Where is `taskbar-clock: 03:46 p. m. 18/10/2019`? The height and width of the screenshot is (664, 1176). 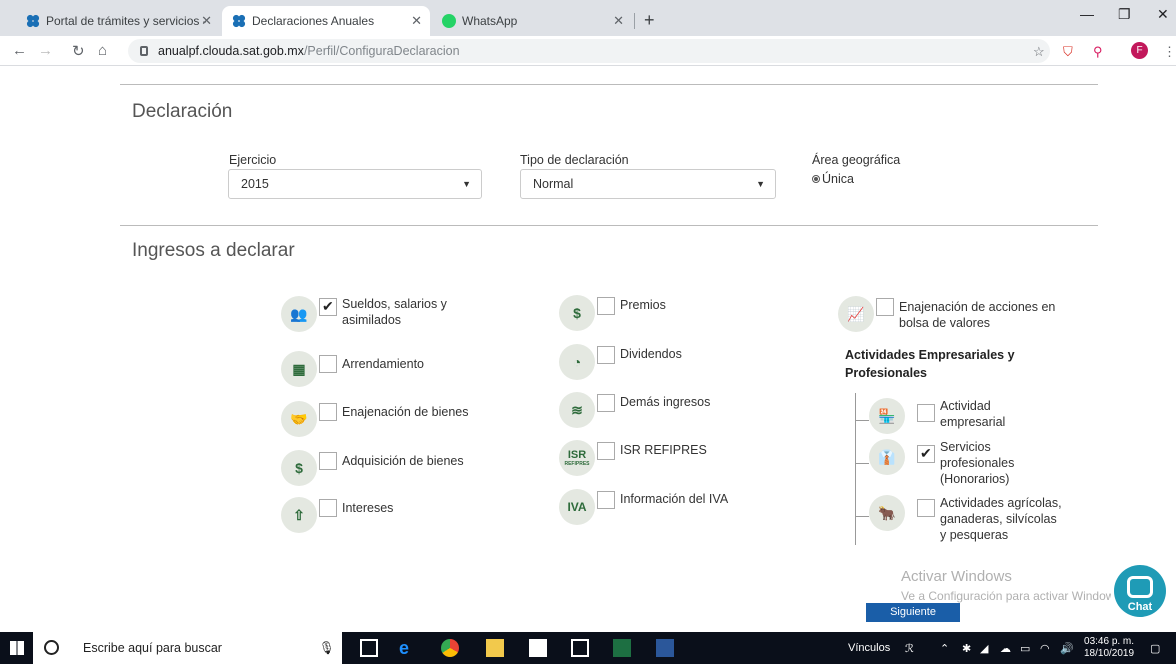
taskbar-clock: 03:46 p. m. 18/10/2019 is located at coordinates (1109, 648).